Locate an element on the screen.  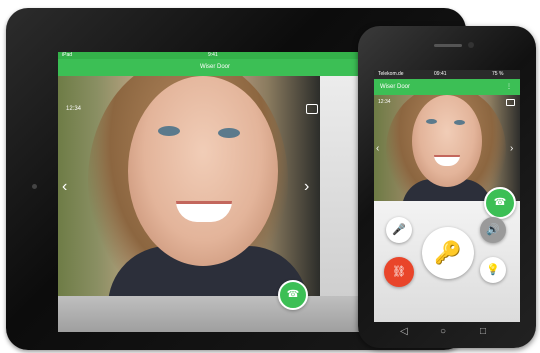
speaker-button: 🔊 is located at coordinates (493, 230).